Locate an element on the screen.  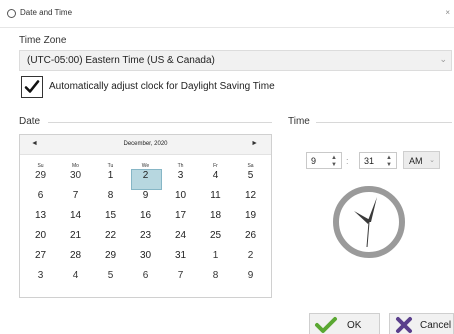
cancel-button: Cancel is located at coordinates (421, 323).